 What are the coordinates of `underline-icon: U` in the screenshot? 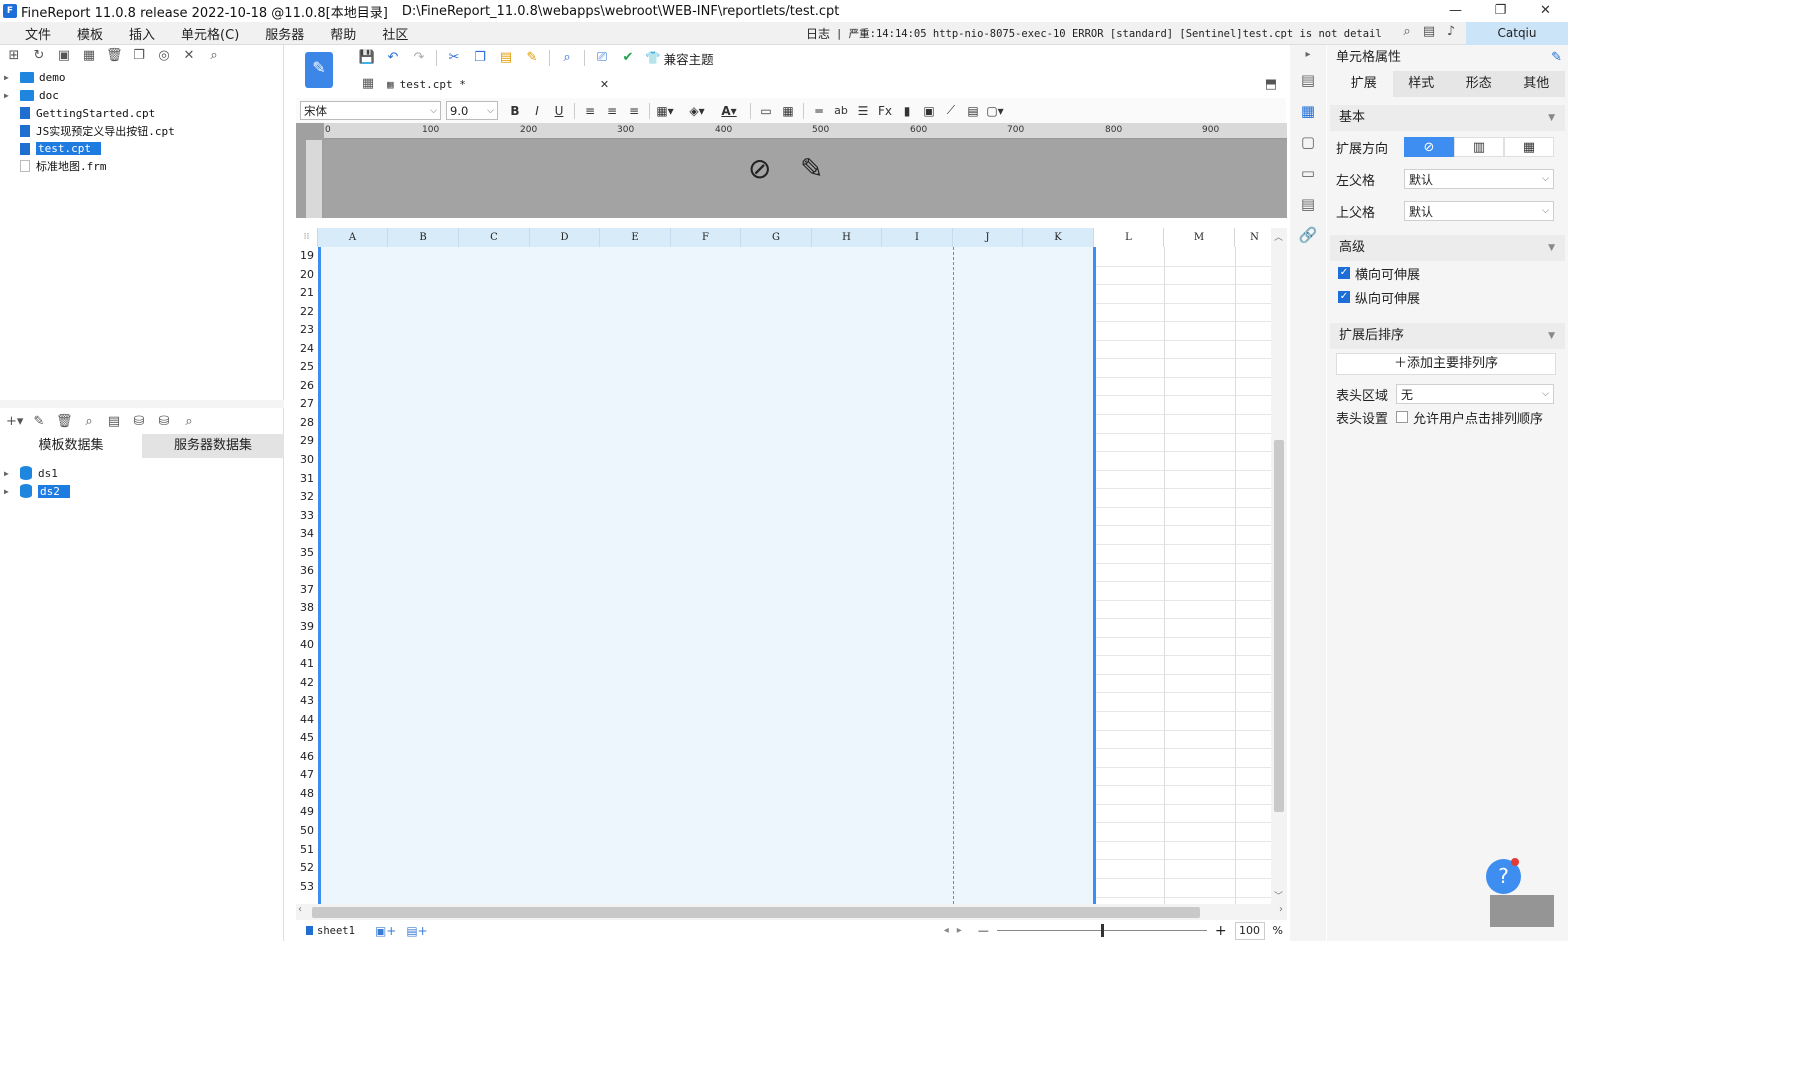 It's located at (559, 111).